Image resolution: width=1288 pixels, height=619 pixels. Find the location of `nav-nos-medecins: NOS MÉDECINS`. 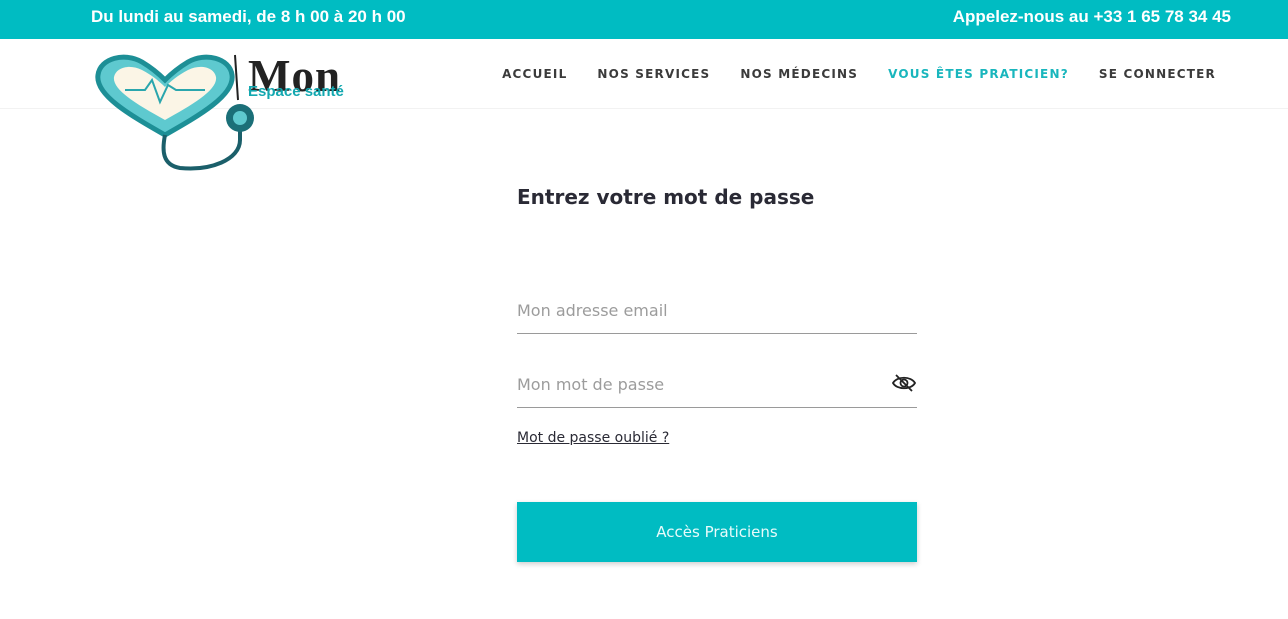

nav-nos-medecins: NOS MÉDECINS is located at coordinates (799, 74).